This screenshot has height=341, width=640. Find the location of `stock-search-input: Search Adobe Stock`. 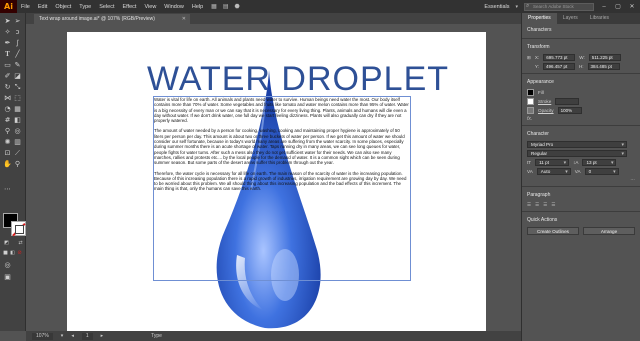

stock-search-input: Search Adobe Stock is located at coordinates (559, 6).